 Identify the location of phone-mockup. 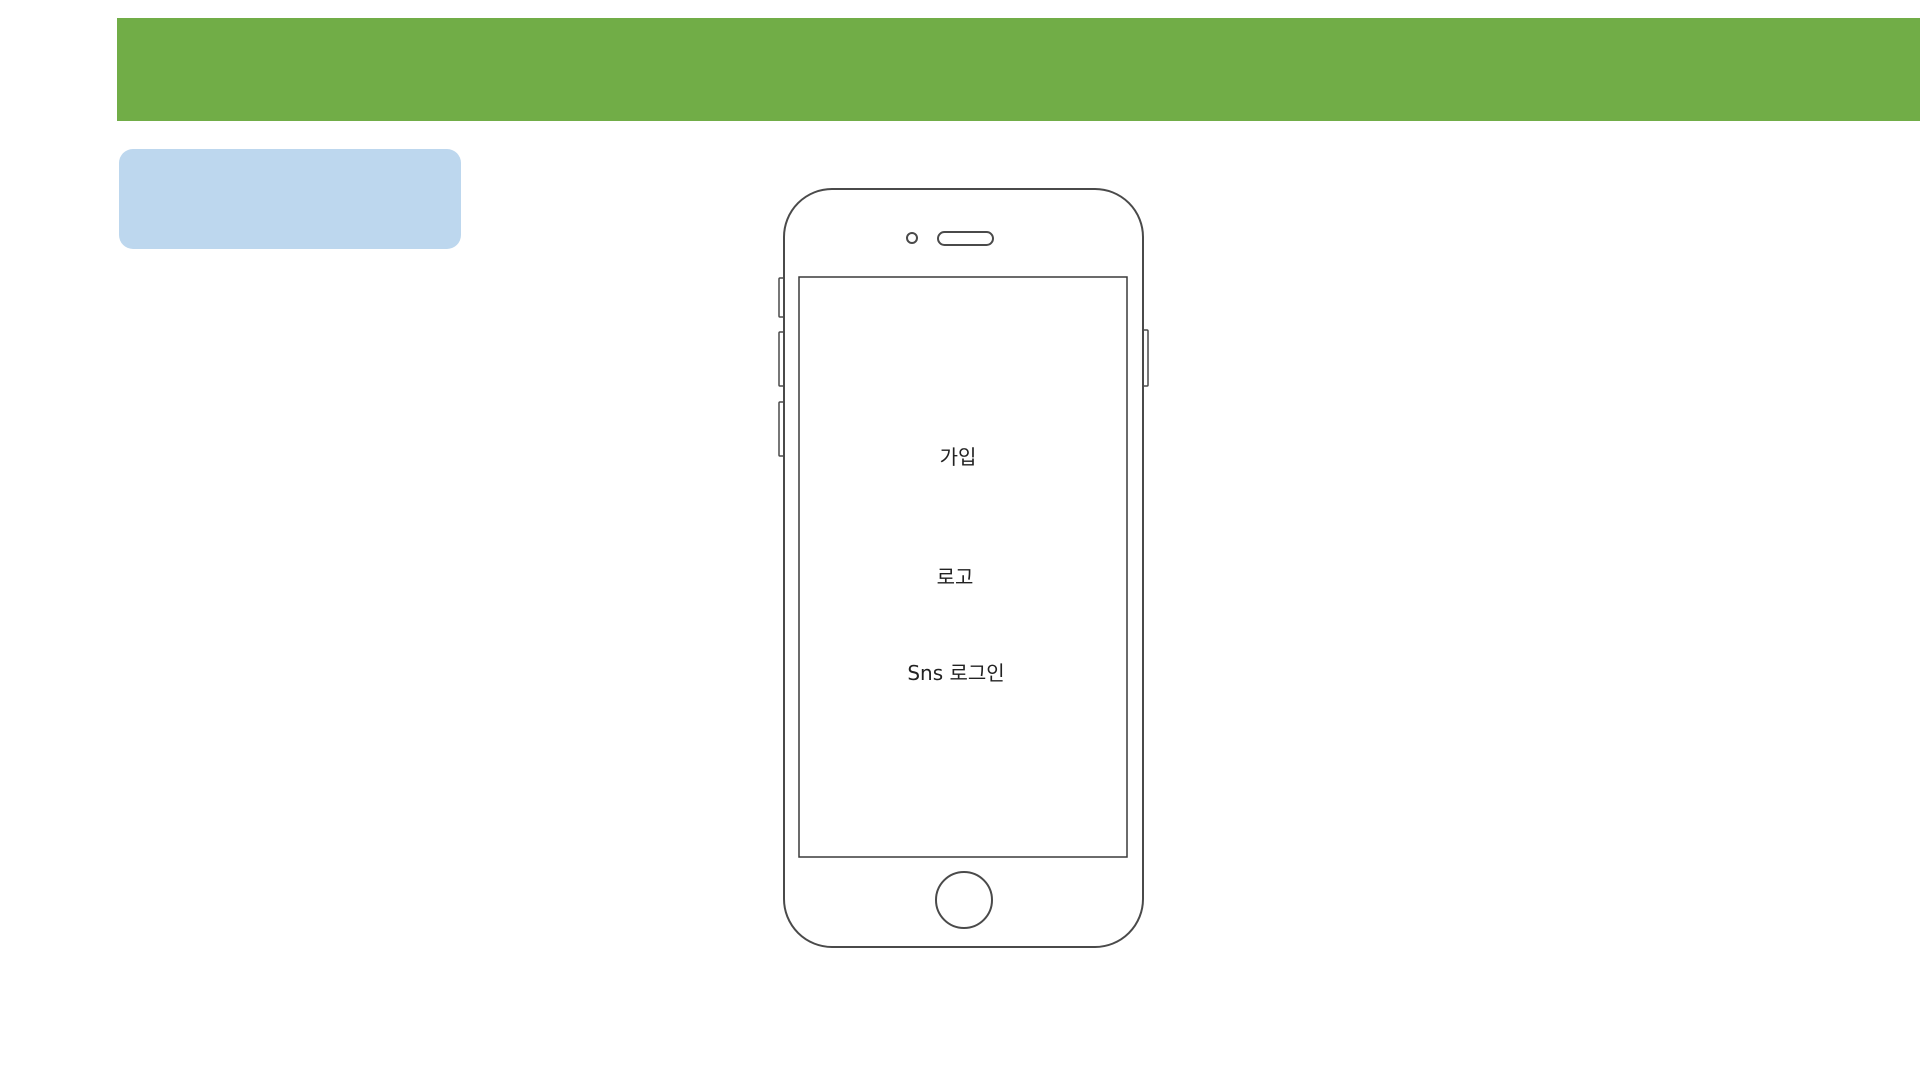
(963, 568).